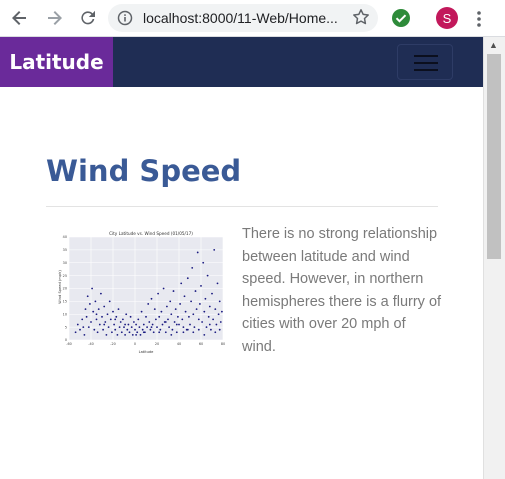  What do you see at coordinates (447, 18) in the screenshot?
I see `avatar: S` at bounding box center [447, 18].